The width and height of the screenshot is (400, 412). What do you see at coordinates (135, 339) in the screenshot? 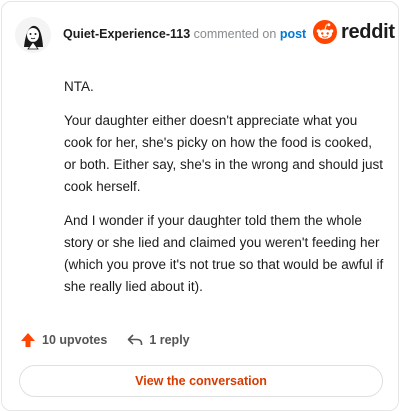
I see `reply-arrow-icon` at bounding box center [135, 339].